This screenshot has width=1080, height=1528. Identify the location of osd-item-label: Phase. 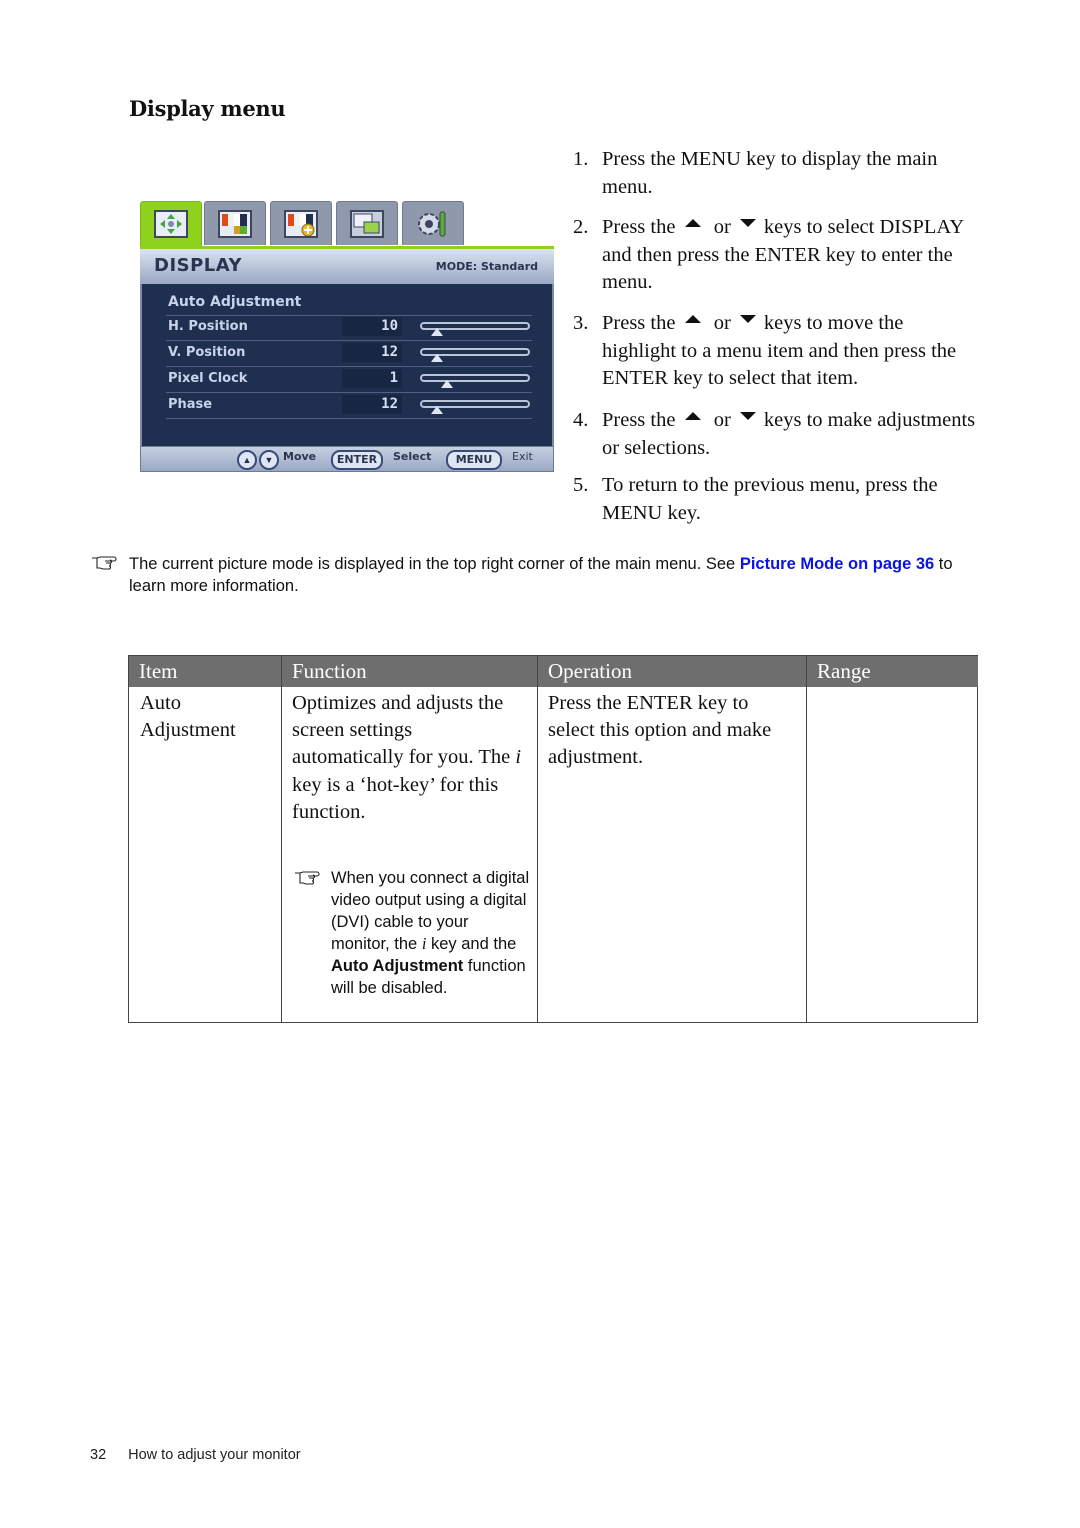
(190, 404).